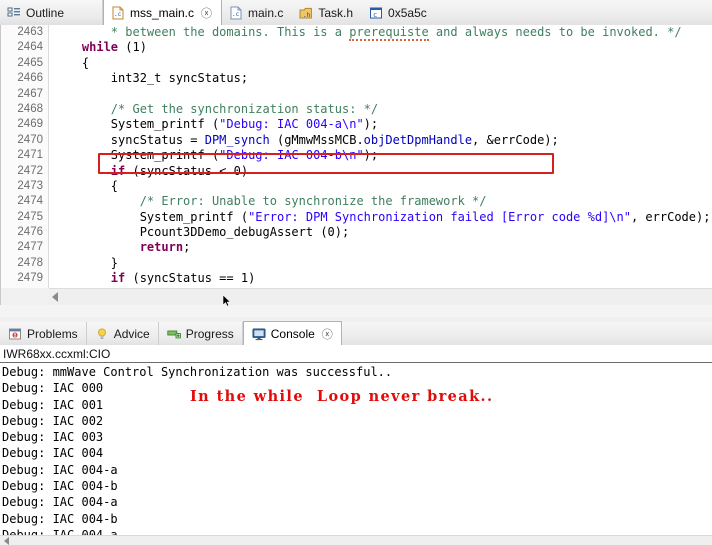 The width and height of the screenshot is (712, 545). I want to click on code-line: }, so click(380, 263).